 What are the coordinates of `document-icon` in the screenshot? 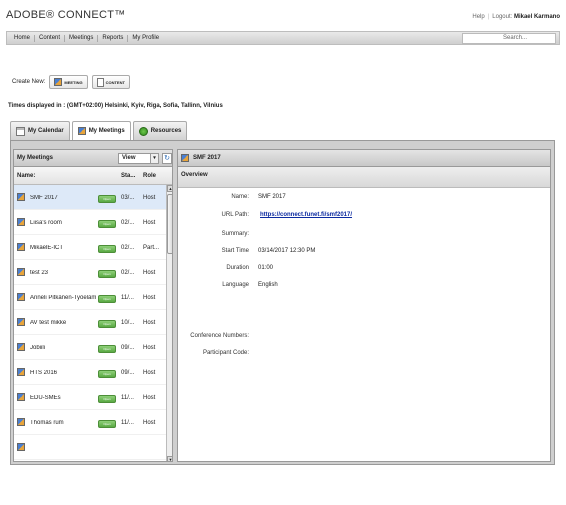 It's located at (100, 82).